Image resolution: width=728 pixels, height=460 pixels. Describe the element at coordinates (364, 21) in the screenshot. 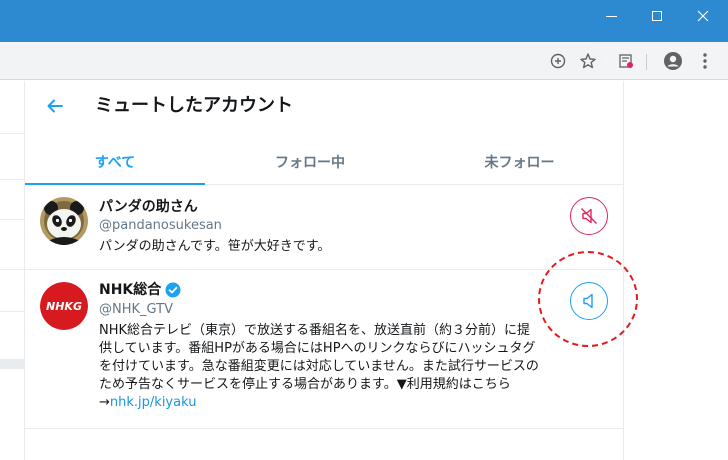

I see `title-bar` at that location.